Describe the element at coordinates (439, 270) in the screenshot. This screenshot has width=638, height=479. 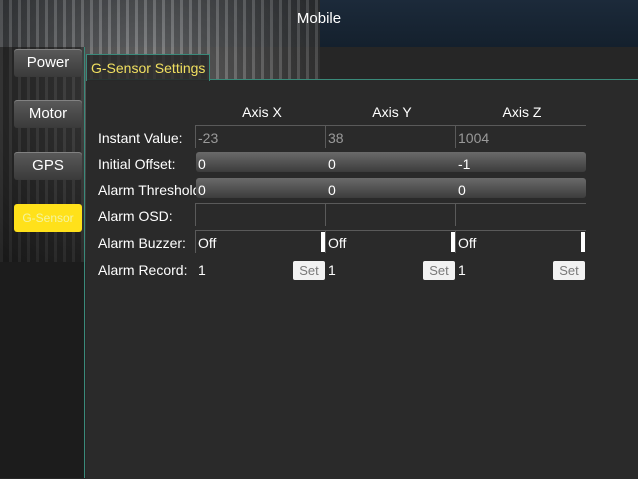
I see `alarm-record-y-set-button: Set` at that location.